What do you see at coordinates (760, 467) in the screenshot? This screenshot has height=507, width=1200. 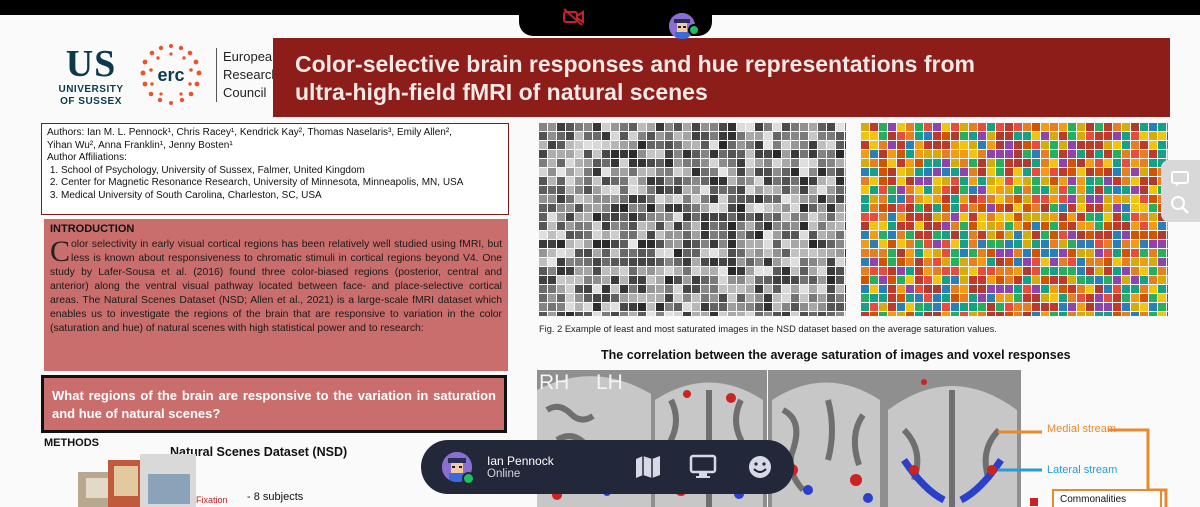 I see `emoji-icon` at bounding box center [760, 467].